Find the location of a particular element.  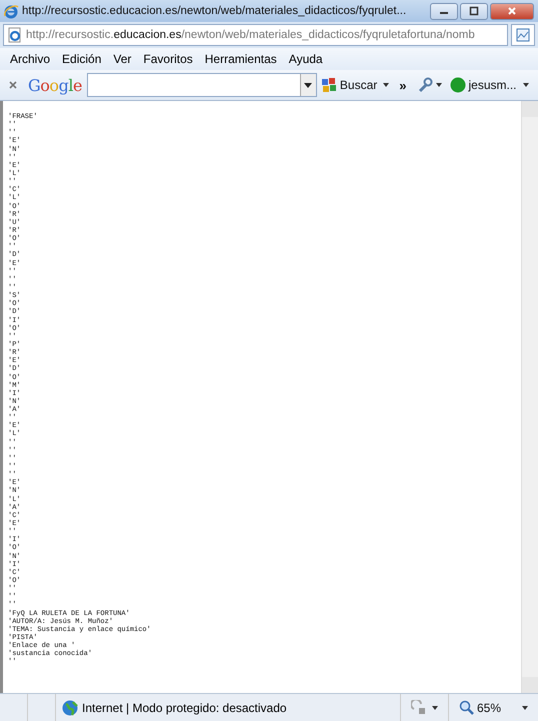

minimize-button is located at coordinates (444, 11).